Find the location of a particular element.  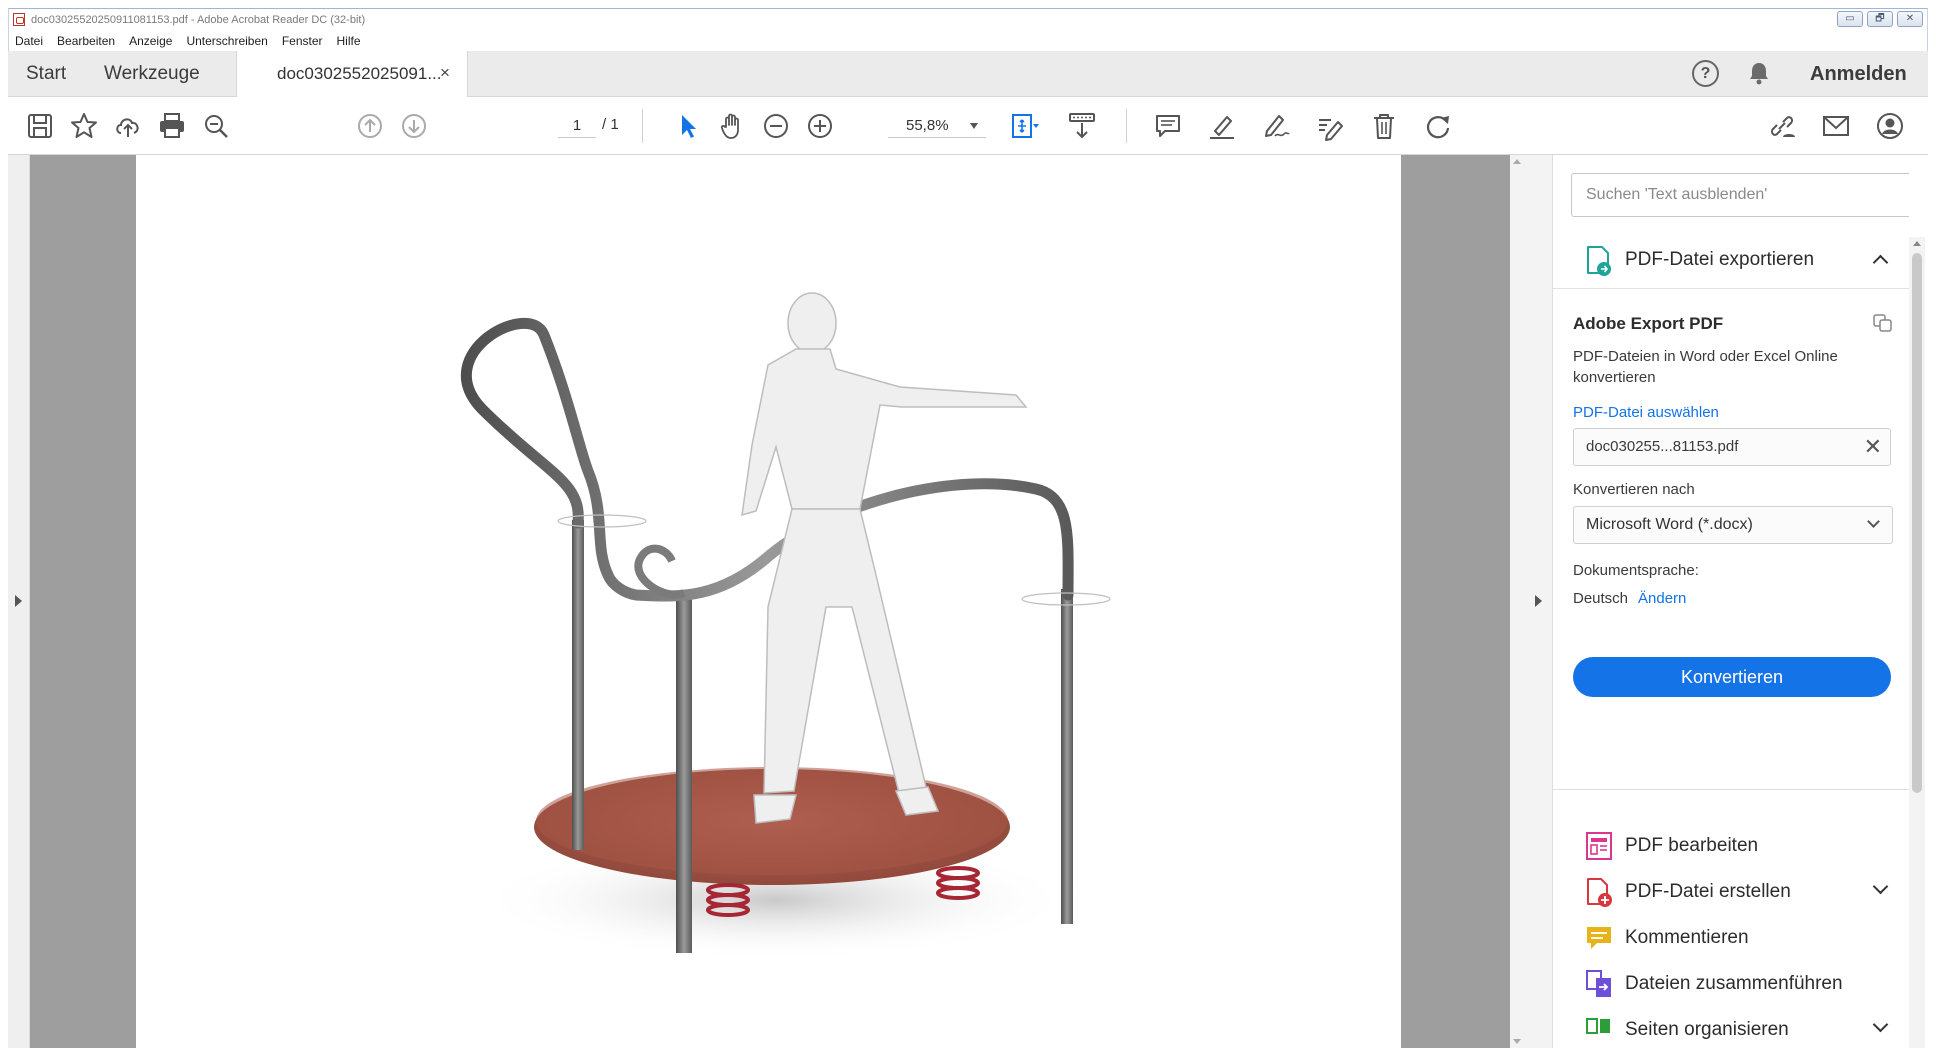

document-scrollbar is located at coordinates (1517, 601).